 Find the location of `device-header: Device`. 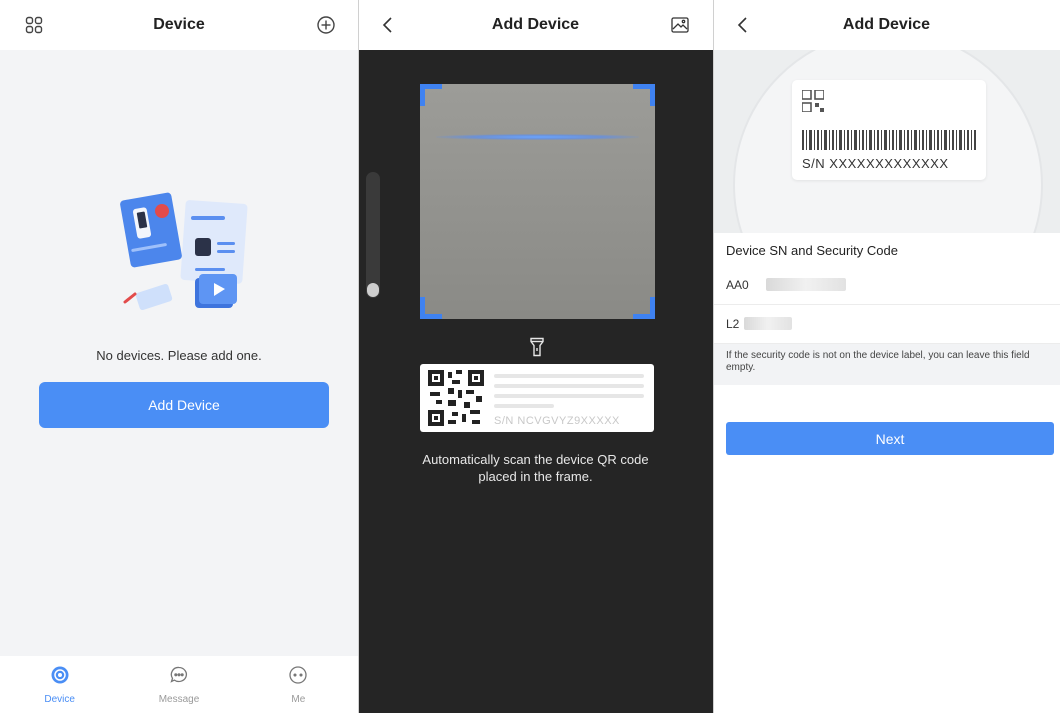

device-header: Device is located at coordinates (179, 25).